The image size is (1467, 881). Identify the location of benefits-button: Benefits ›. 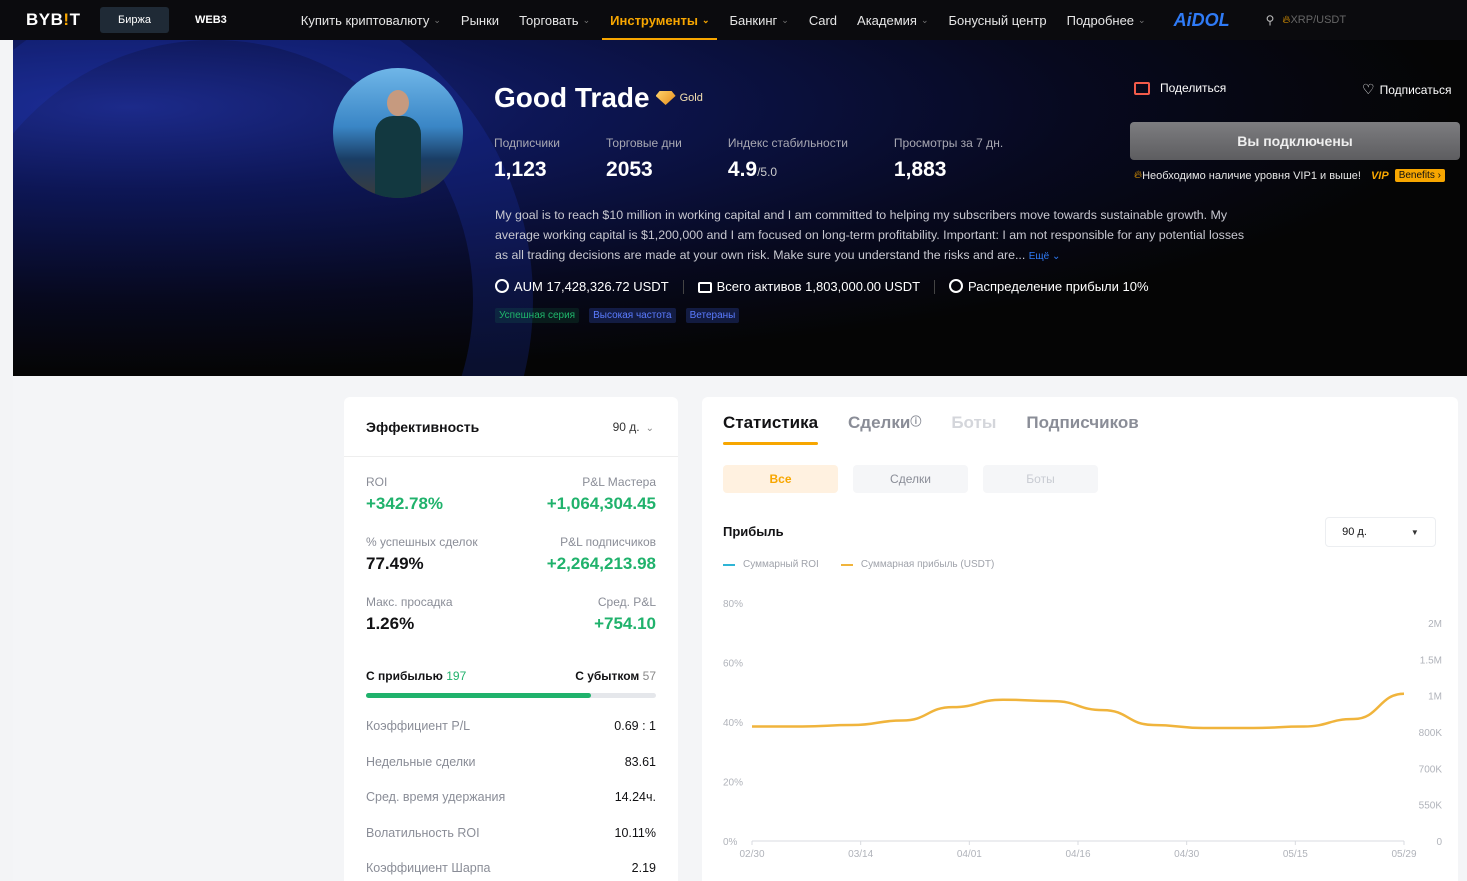
(1419, 175).